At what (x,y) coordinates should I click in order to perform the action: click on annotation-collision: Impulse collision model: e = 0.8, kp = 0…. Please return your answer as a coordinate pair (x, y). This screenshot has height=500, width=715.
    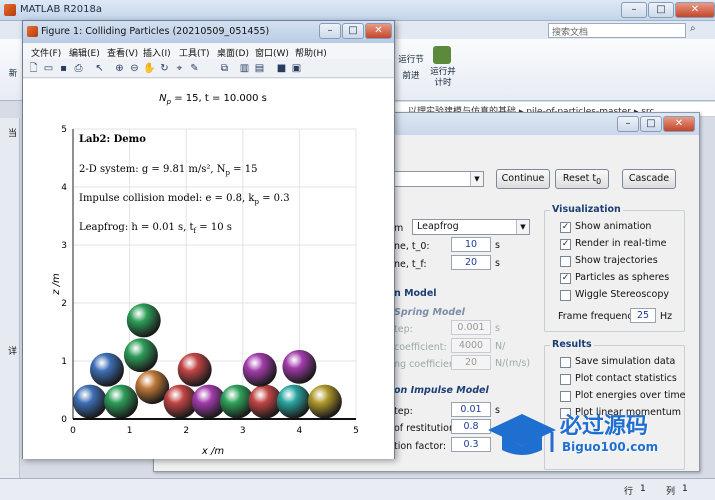
    Looking at the image, I should click on (184, 199).